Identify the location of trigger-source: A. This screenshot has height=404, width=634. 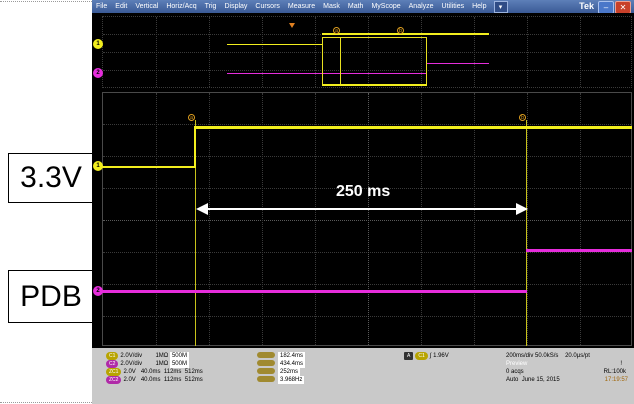
(409, 356).